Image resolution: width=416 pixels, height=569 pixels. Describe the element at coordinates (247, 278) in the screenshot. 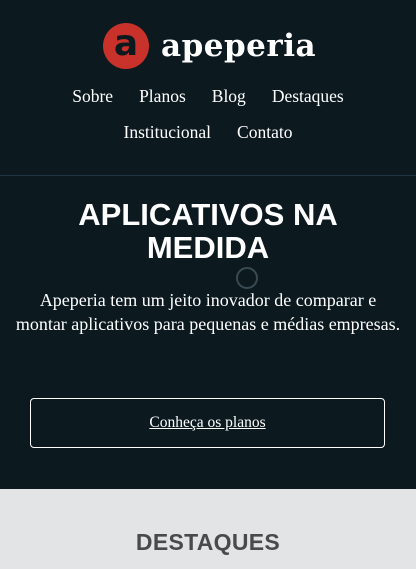

I see `loading-spinner-icon` at that location.